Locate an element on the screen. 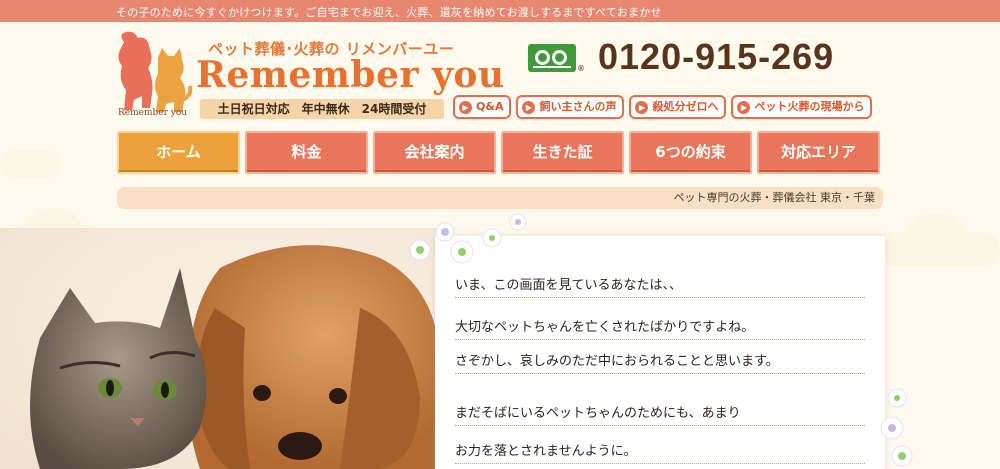 The image size is (1000, 469). message-line: 大切なペットちゃんを亡くされたばかりですよね。 is located at coordinates (660, 328).